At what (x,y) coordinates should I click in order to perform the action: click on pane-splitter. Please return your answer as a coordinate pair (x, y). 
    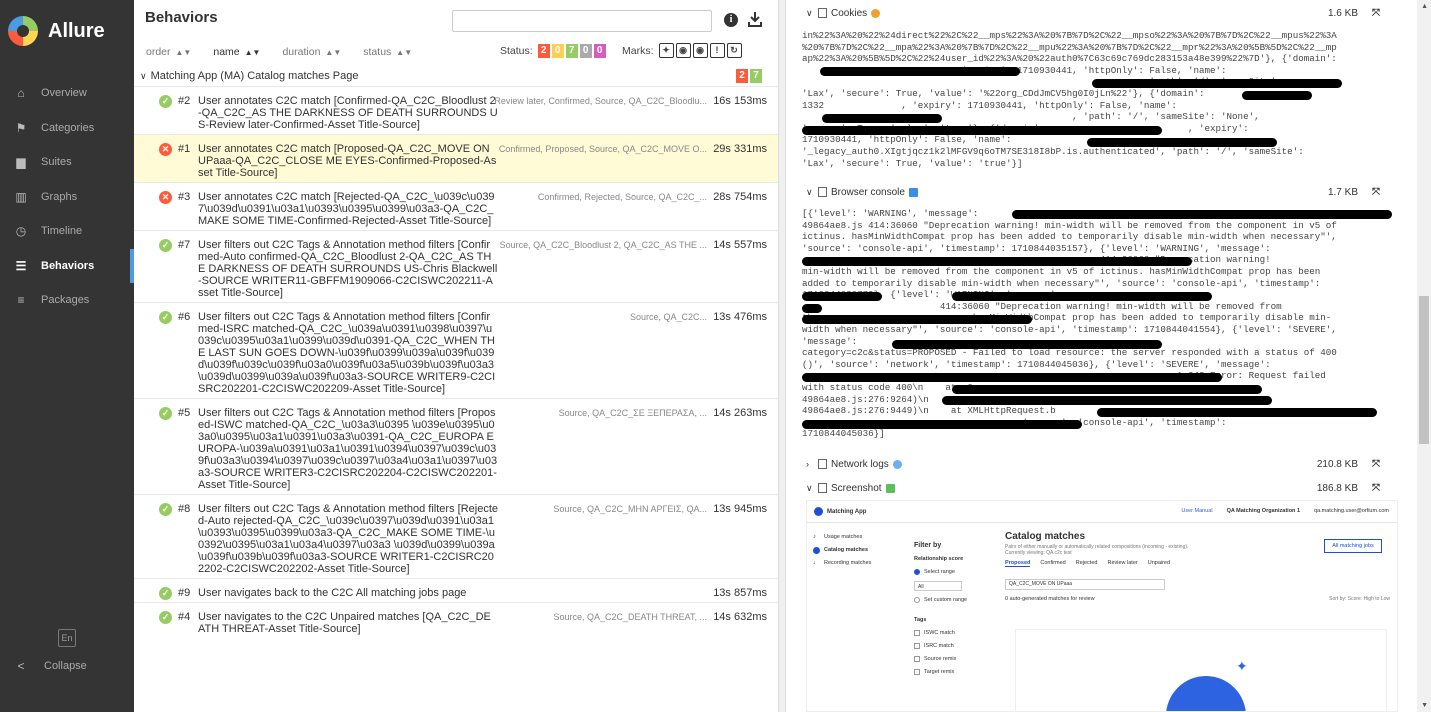
    Looking at the image, I should click on (782, 356).